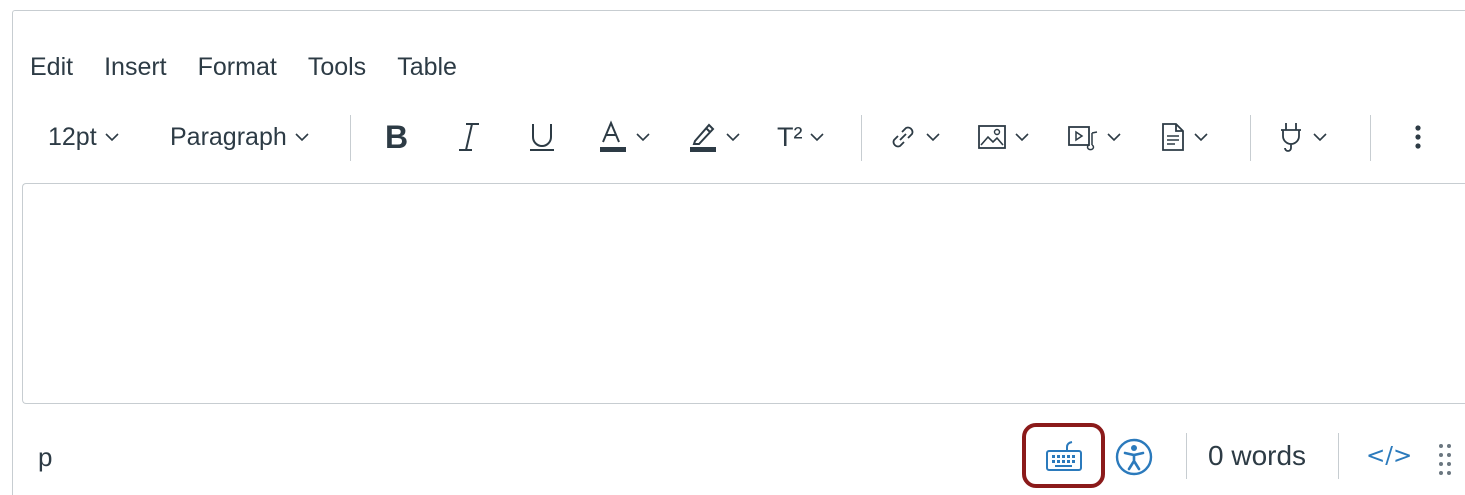  I want to click on superscript-icon: T², so click(790, 136).